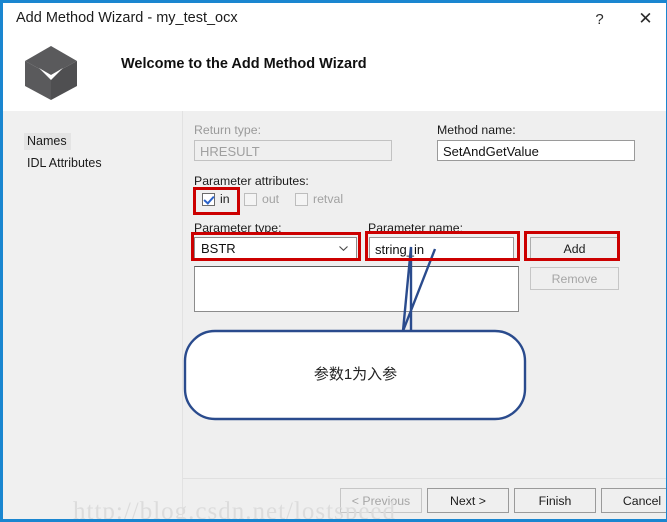  I want to click on add-button: Add, so click(574, 248).